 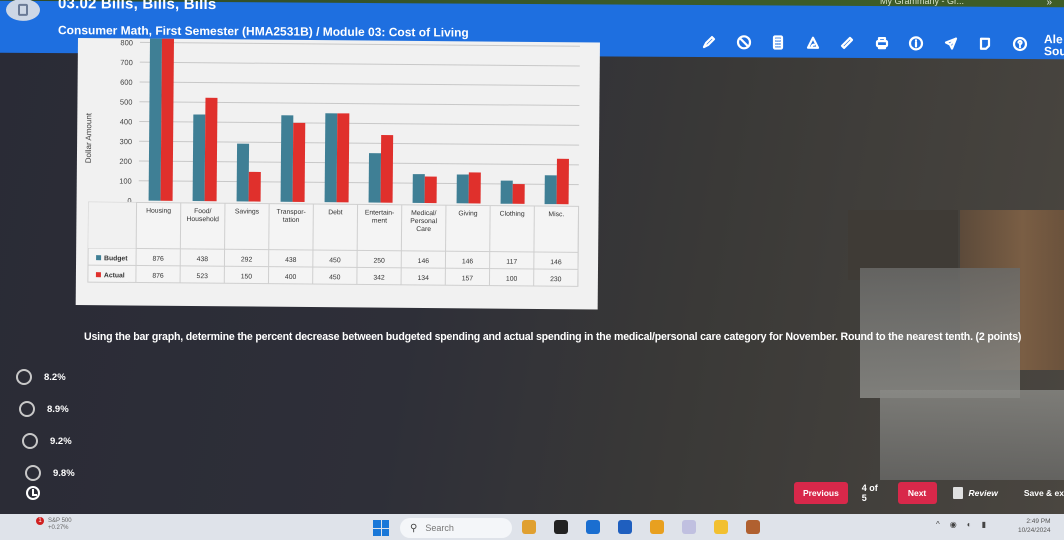 I want to click on stock-name: S&P 500, so click(x=60, y=521).